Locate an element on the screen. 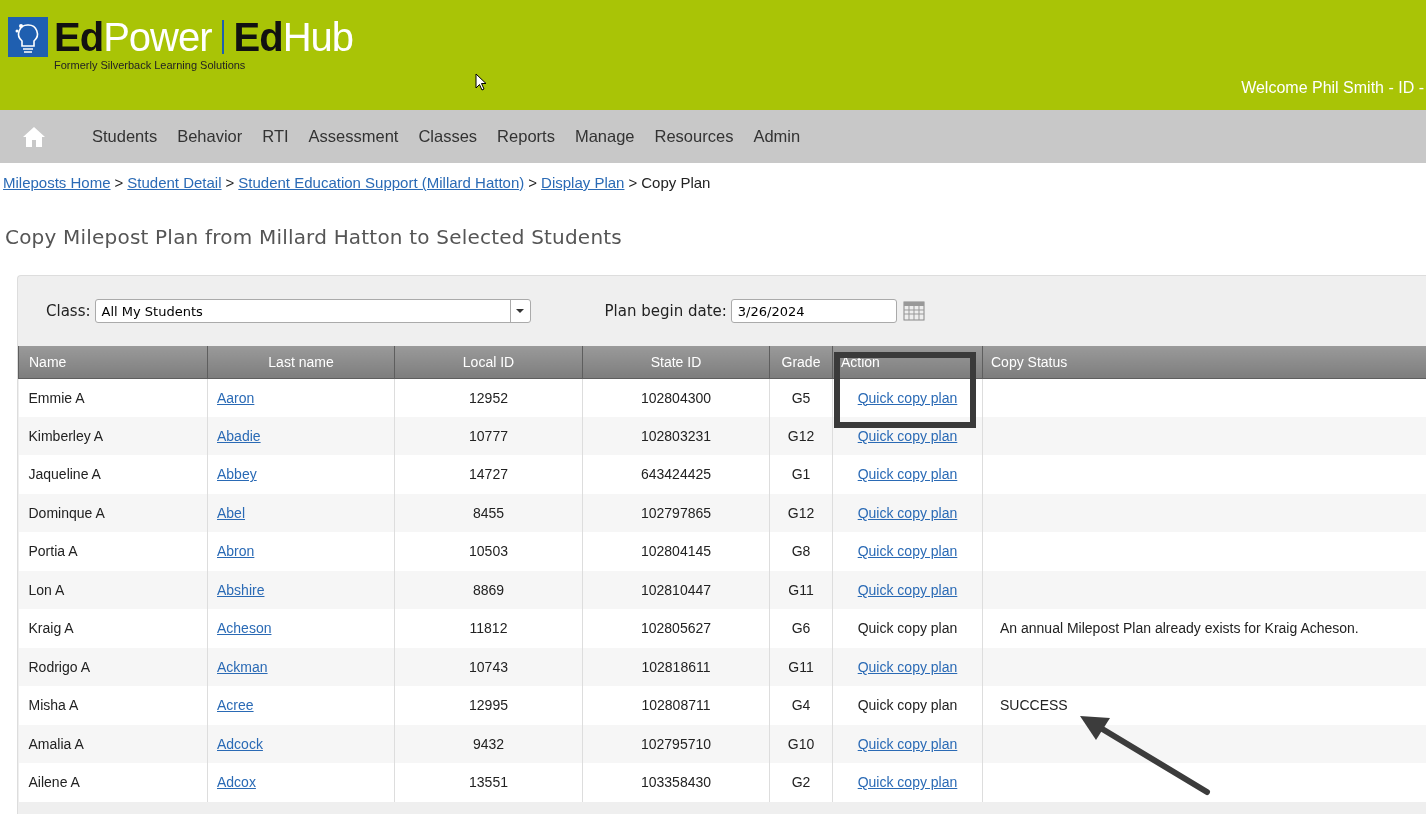 This screenshot has height=814, width=1426. table-cell: 9432 is located at coordinates (488, 743).